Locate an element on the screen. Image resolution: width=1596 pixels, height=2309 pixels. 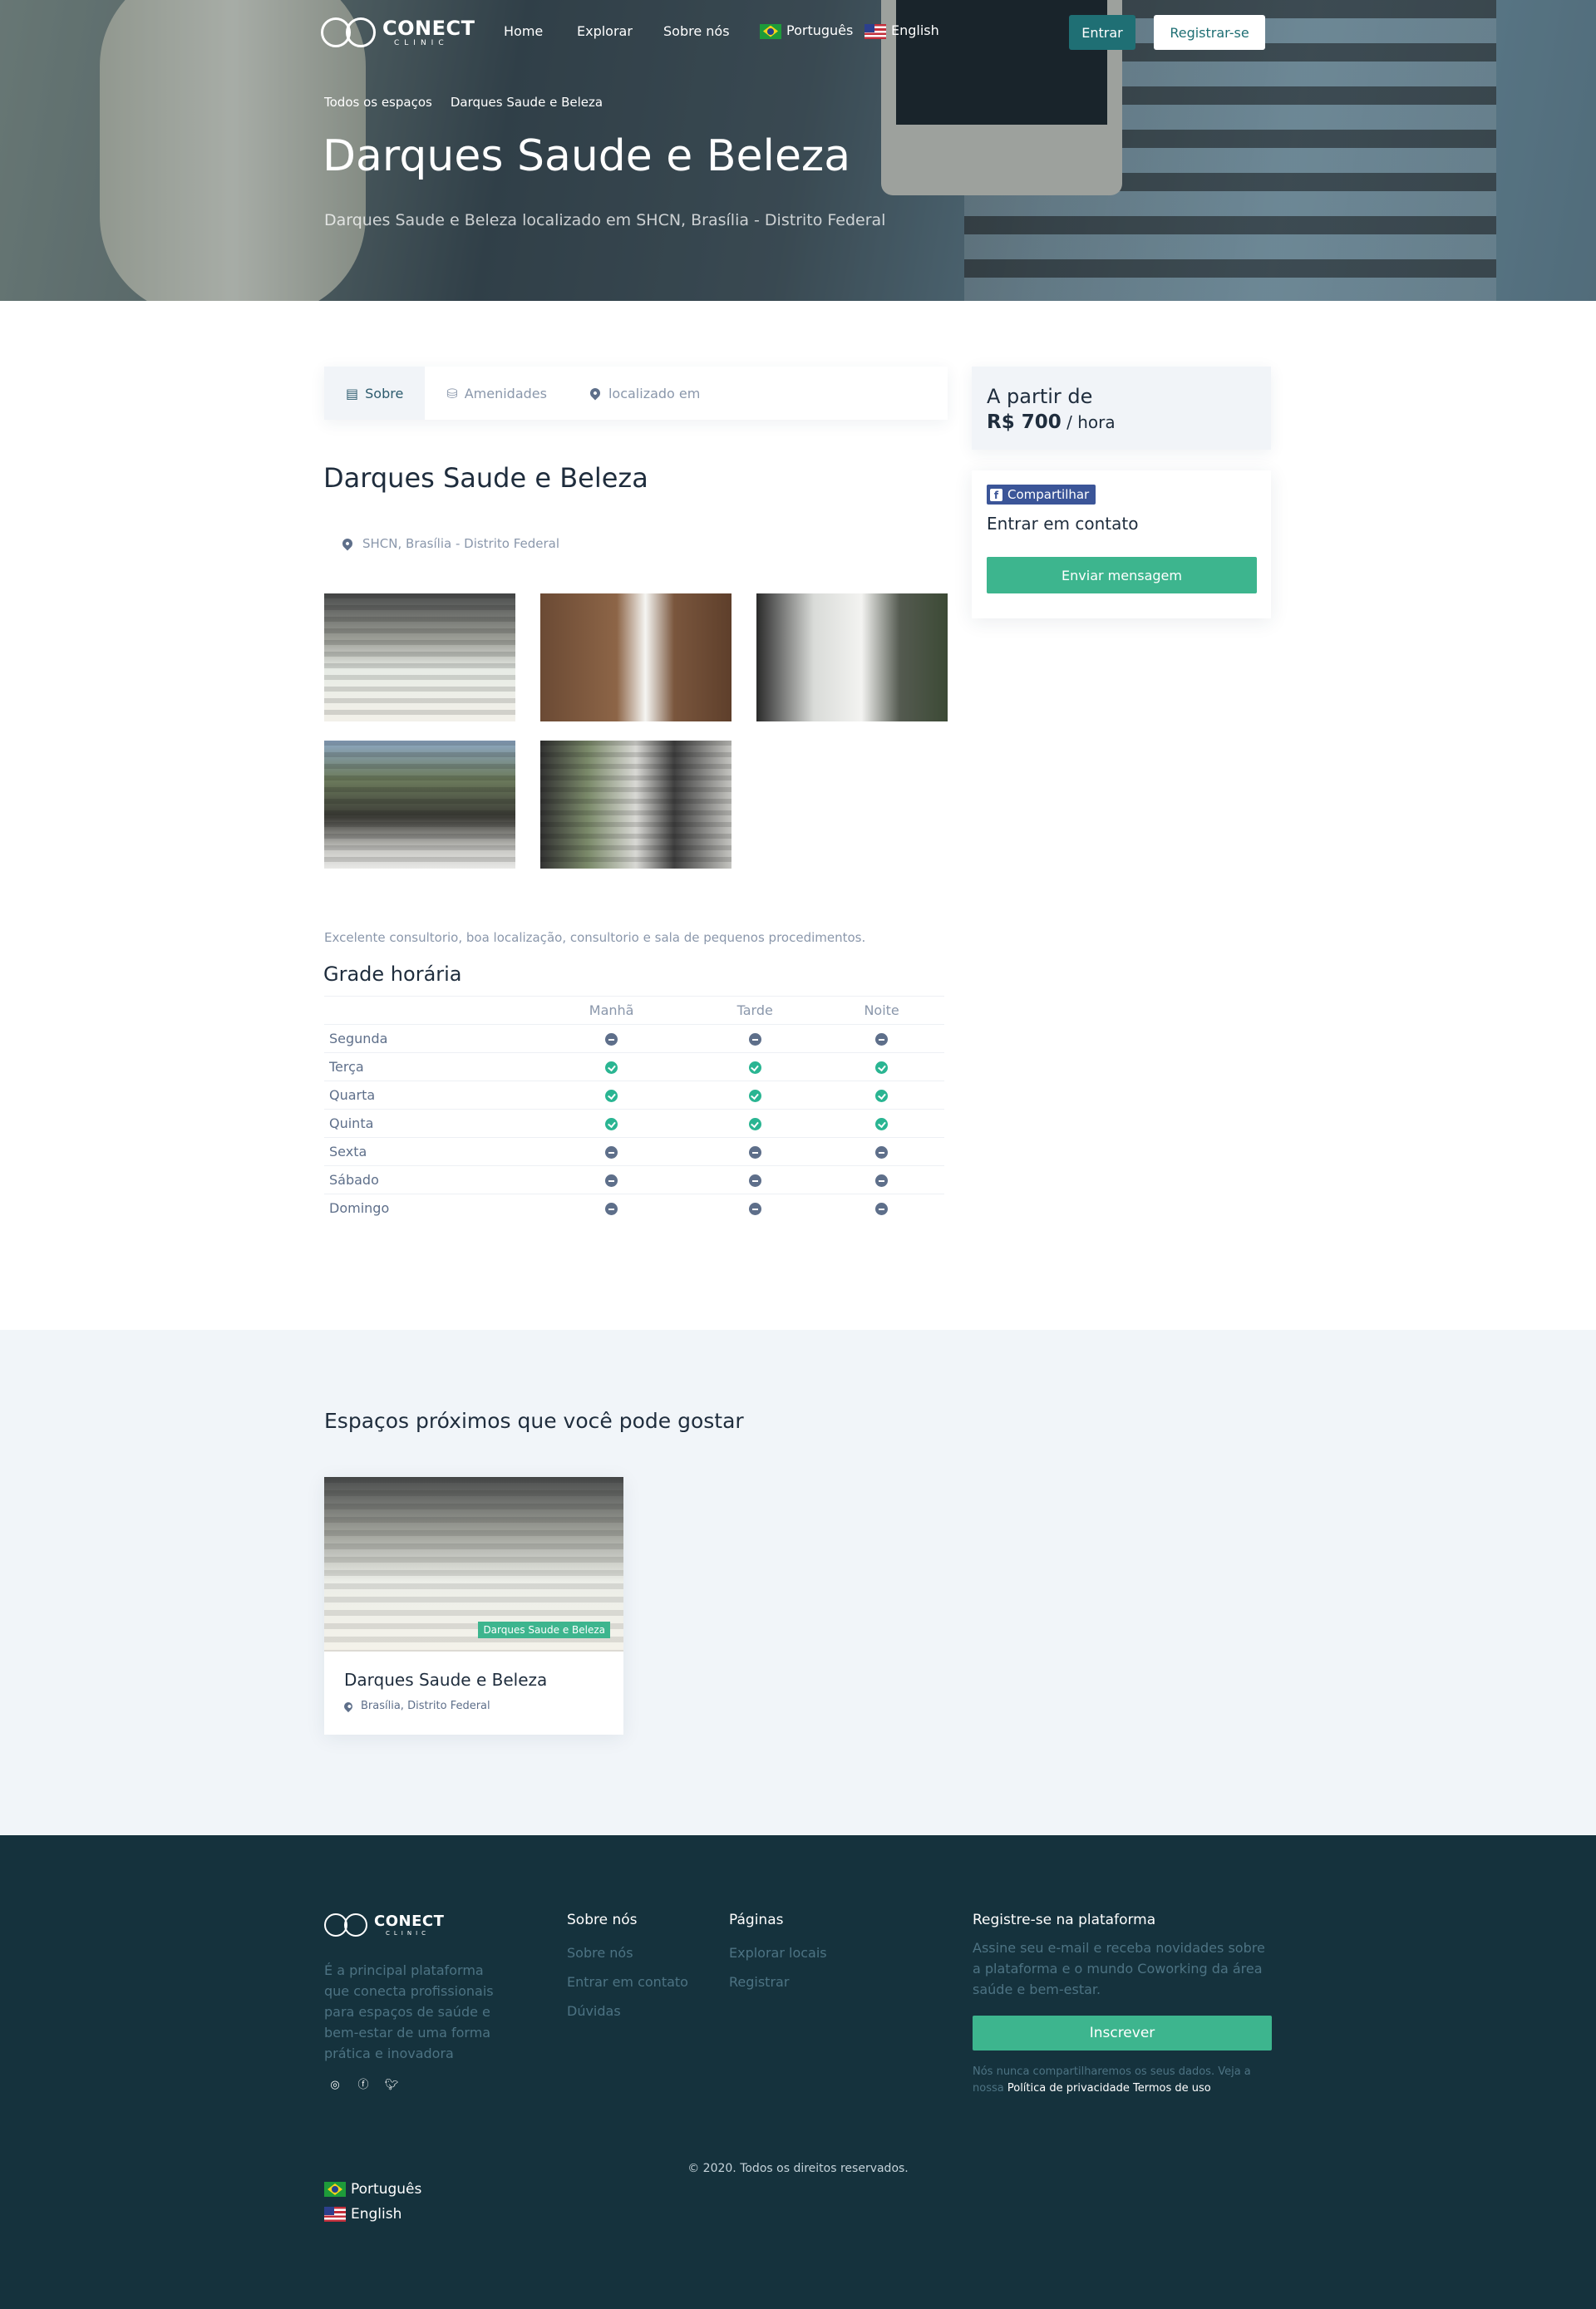
footer-lang-english: English is located at coordinates (362, 2214).